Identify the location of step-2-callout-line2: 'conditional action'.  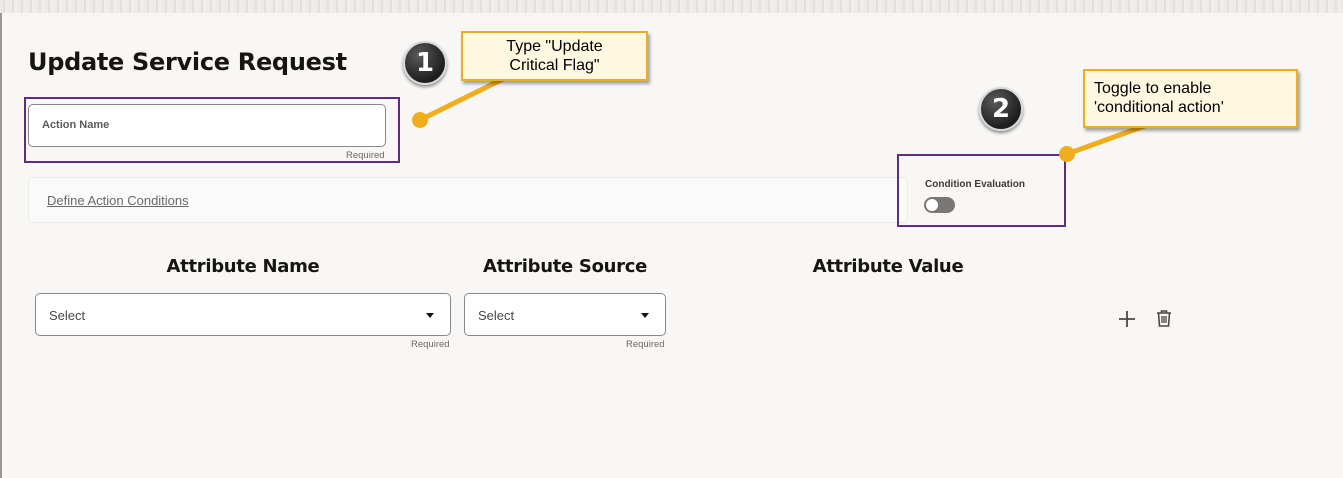
(1159, 107).